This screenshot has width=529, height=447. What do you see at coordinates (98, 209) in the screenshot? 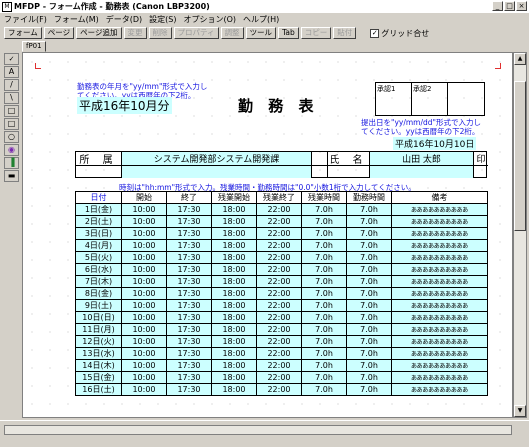
I see `table-cell: 1日(金)` at bounding box center [98, 209].